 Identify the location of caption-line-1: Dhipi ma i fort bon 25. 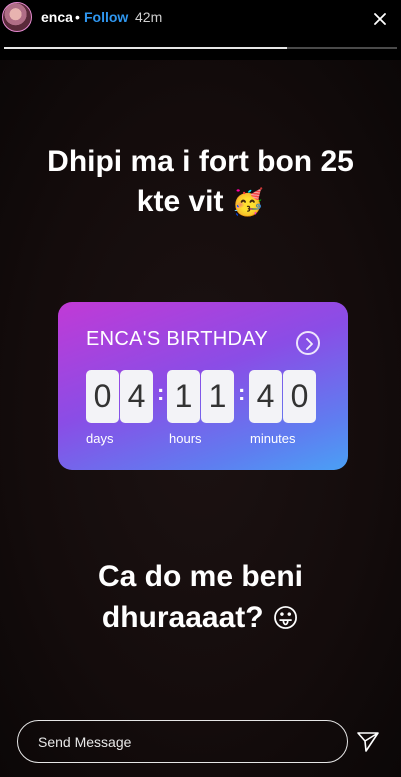
(200, 161).